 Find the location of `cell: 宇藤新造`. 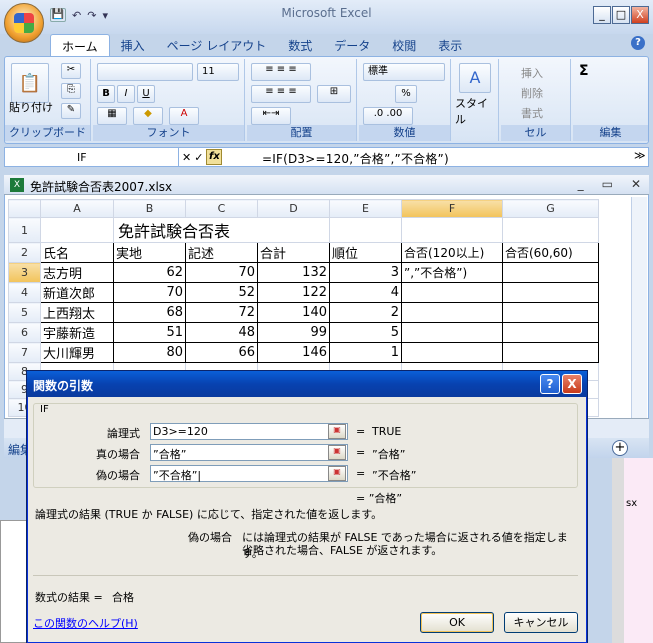

cell: 宇藤新造 is located at coordinates (77, 332).